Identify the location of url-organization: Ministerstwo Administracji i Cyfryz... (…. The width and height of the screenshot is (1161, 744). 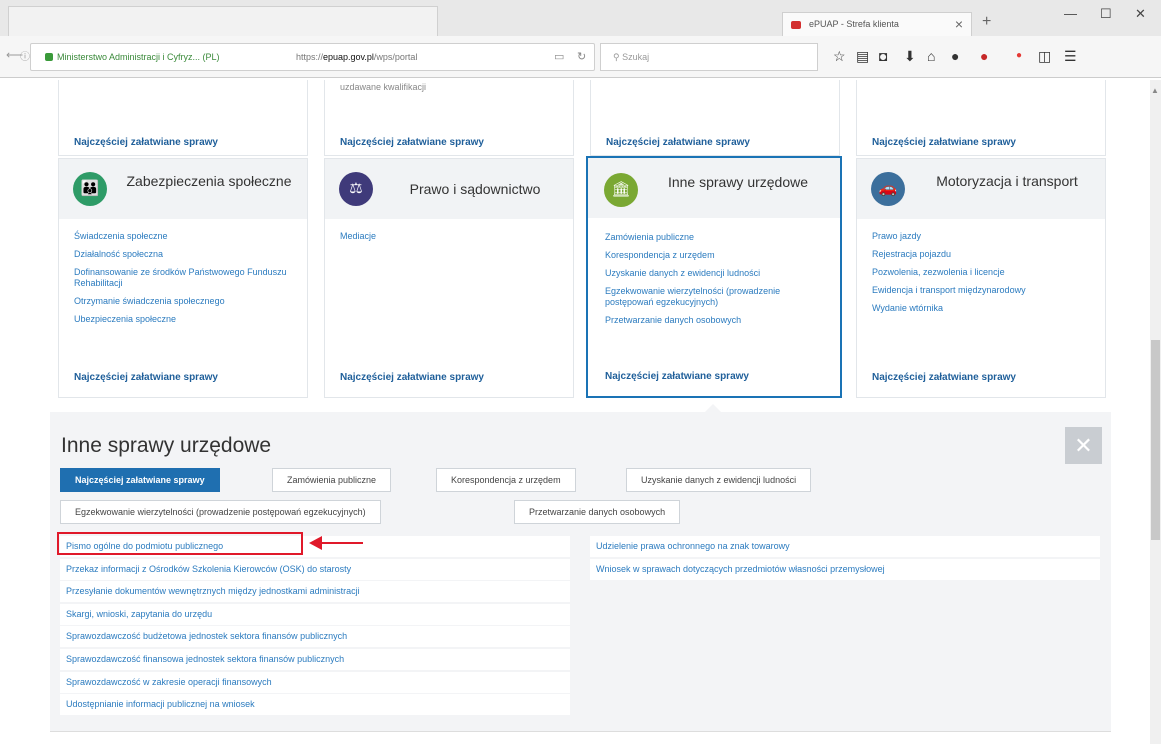
(138, 57).